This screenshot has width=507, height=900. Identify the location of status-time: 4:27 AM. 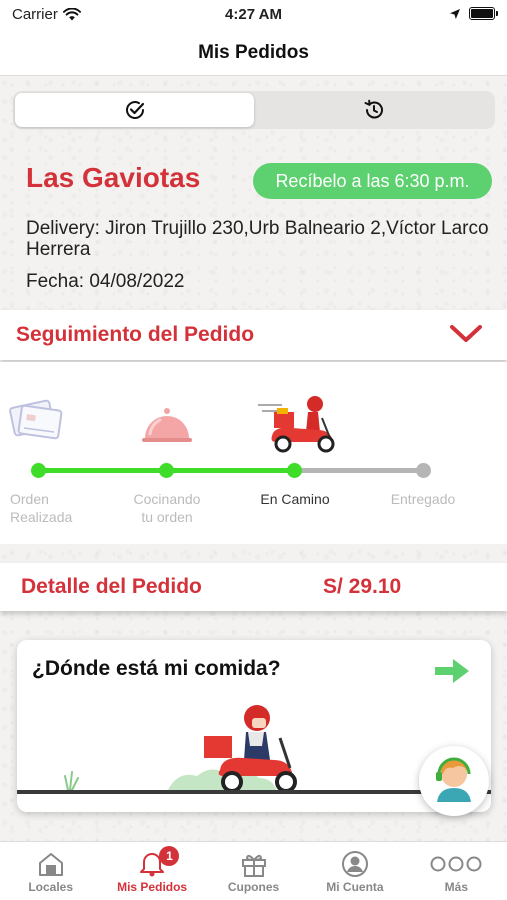
(253, 14).